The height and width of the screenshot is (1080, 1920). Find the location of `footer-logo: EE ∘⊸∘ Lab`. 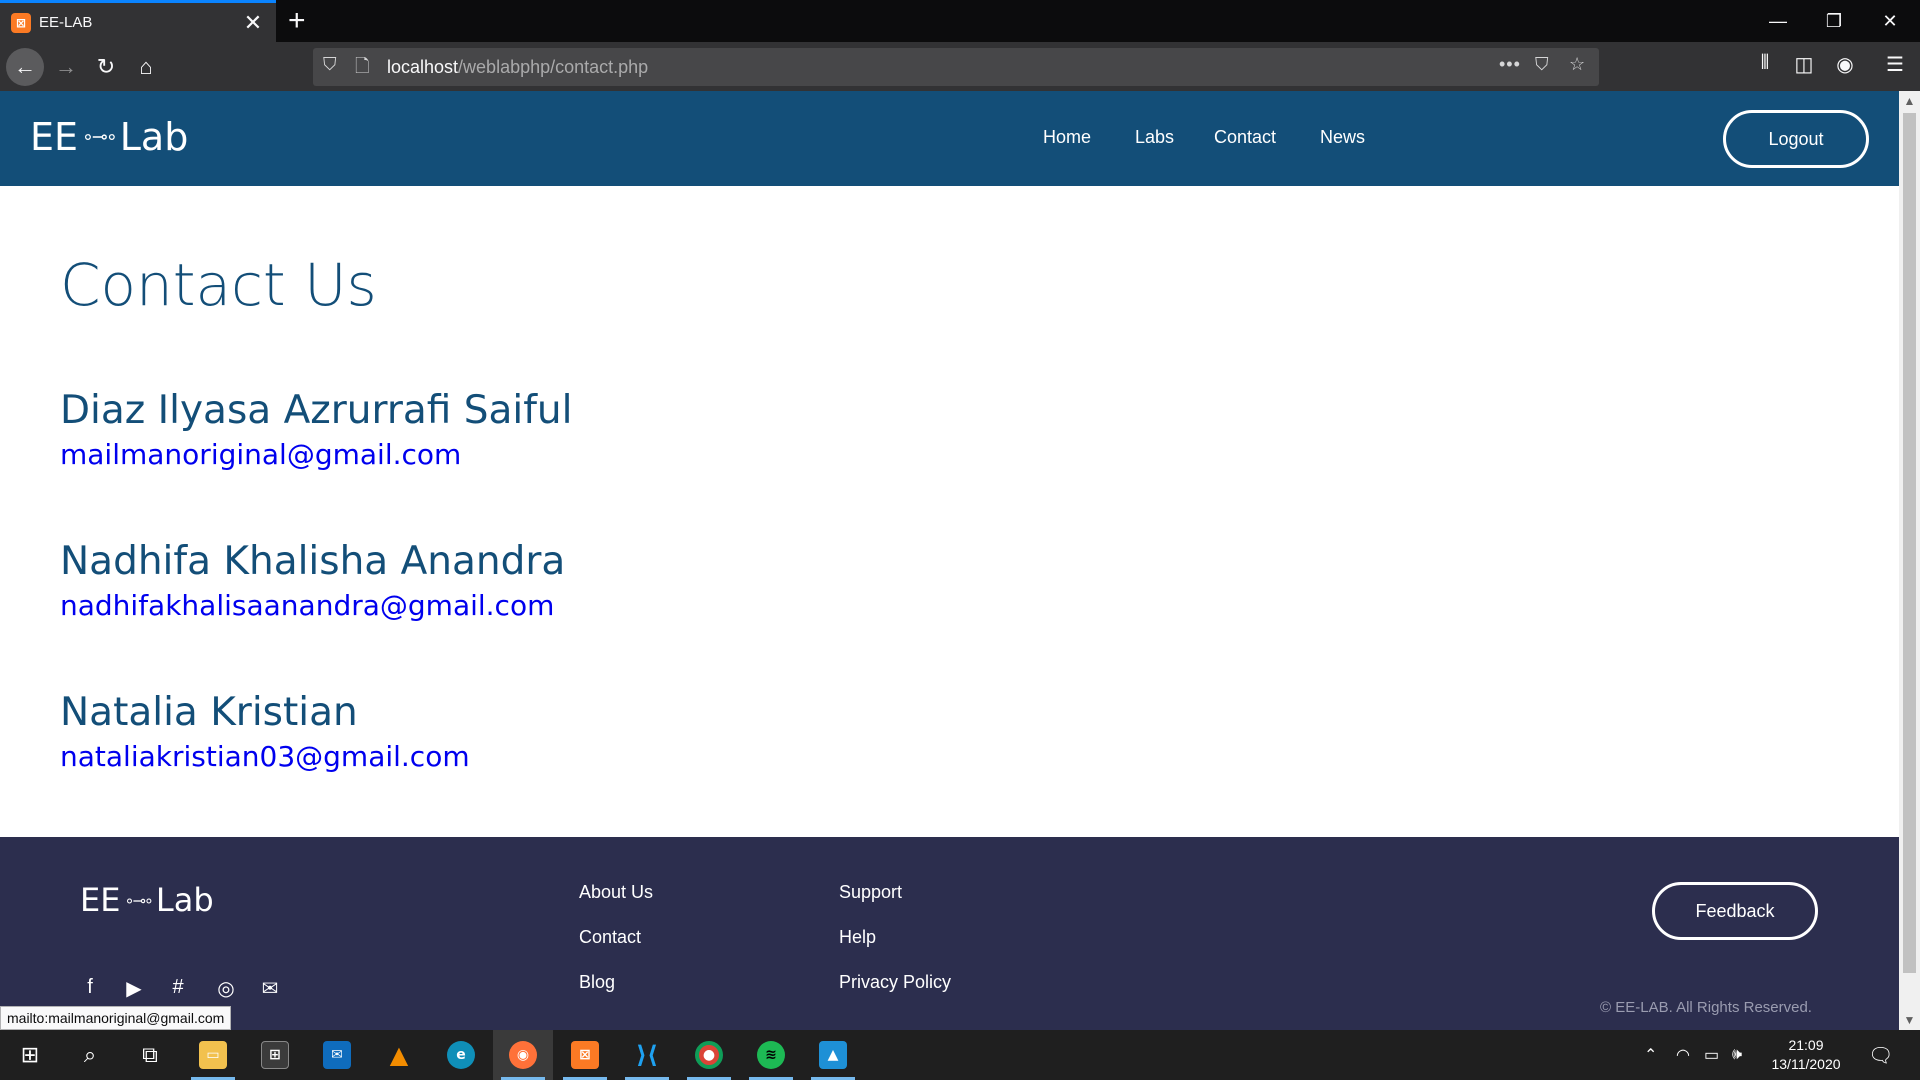

footer-logo: EE ∘⊸∘ Lab is located at coordinates (147, 900).